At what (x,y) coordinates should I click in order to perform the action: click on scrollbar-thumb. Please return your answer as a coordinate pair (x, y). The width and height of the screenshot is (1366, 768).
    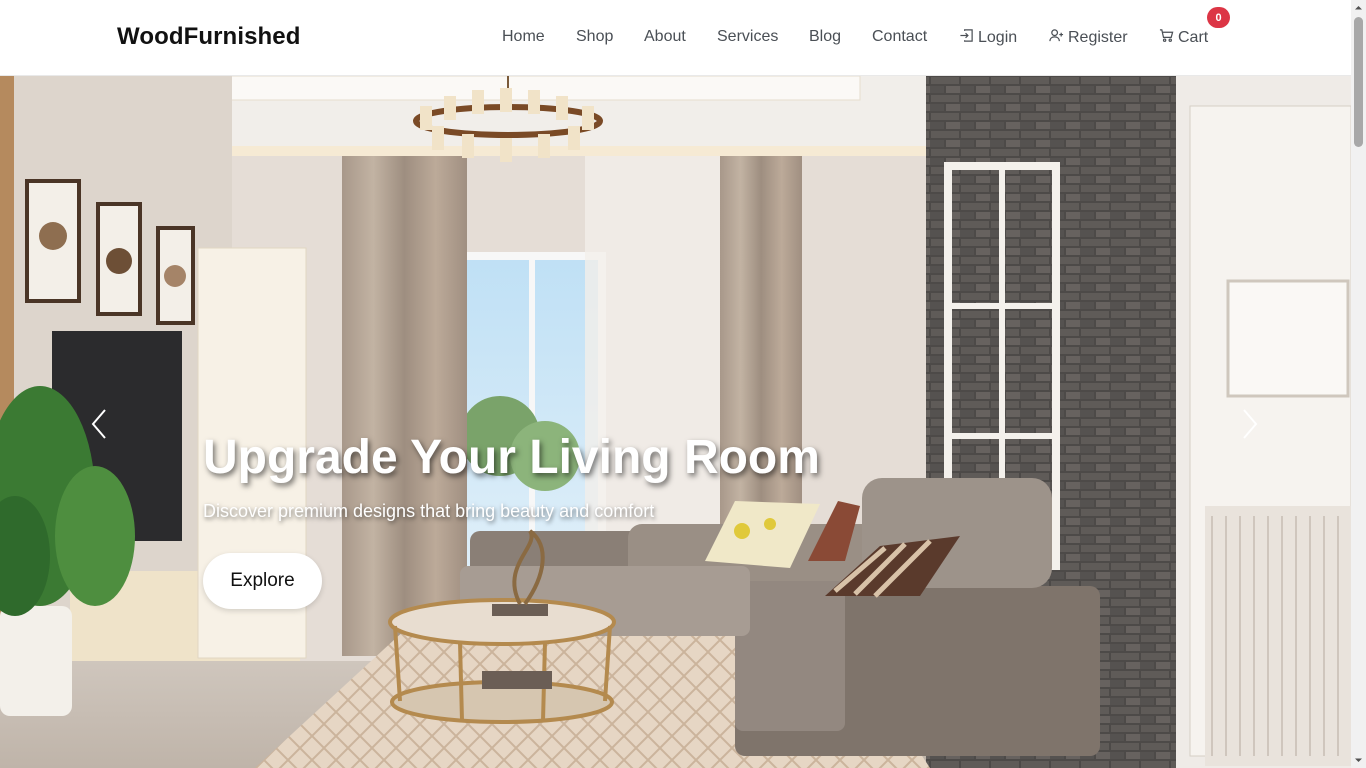
    Looking at the image, I should click on (1358, 82).